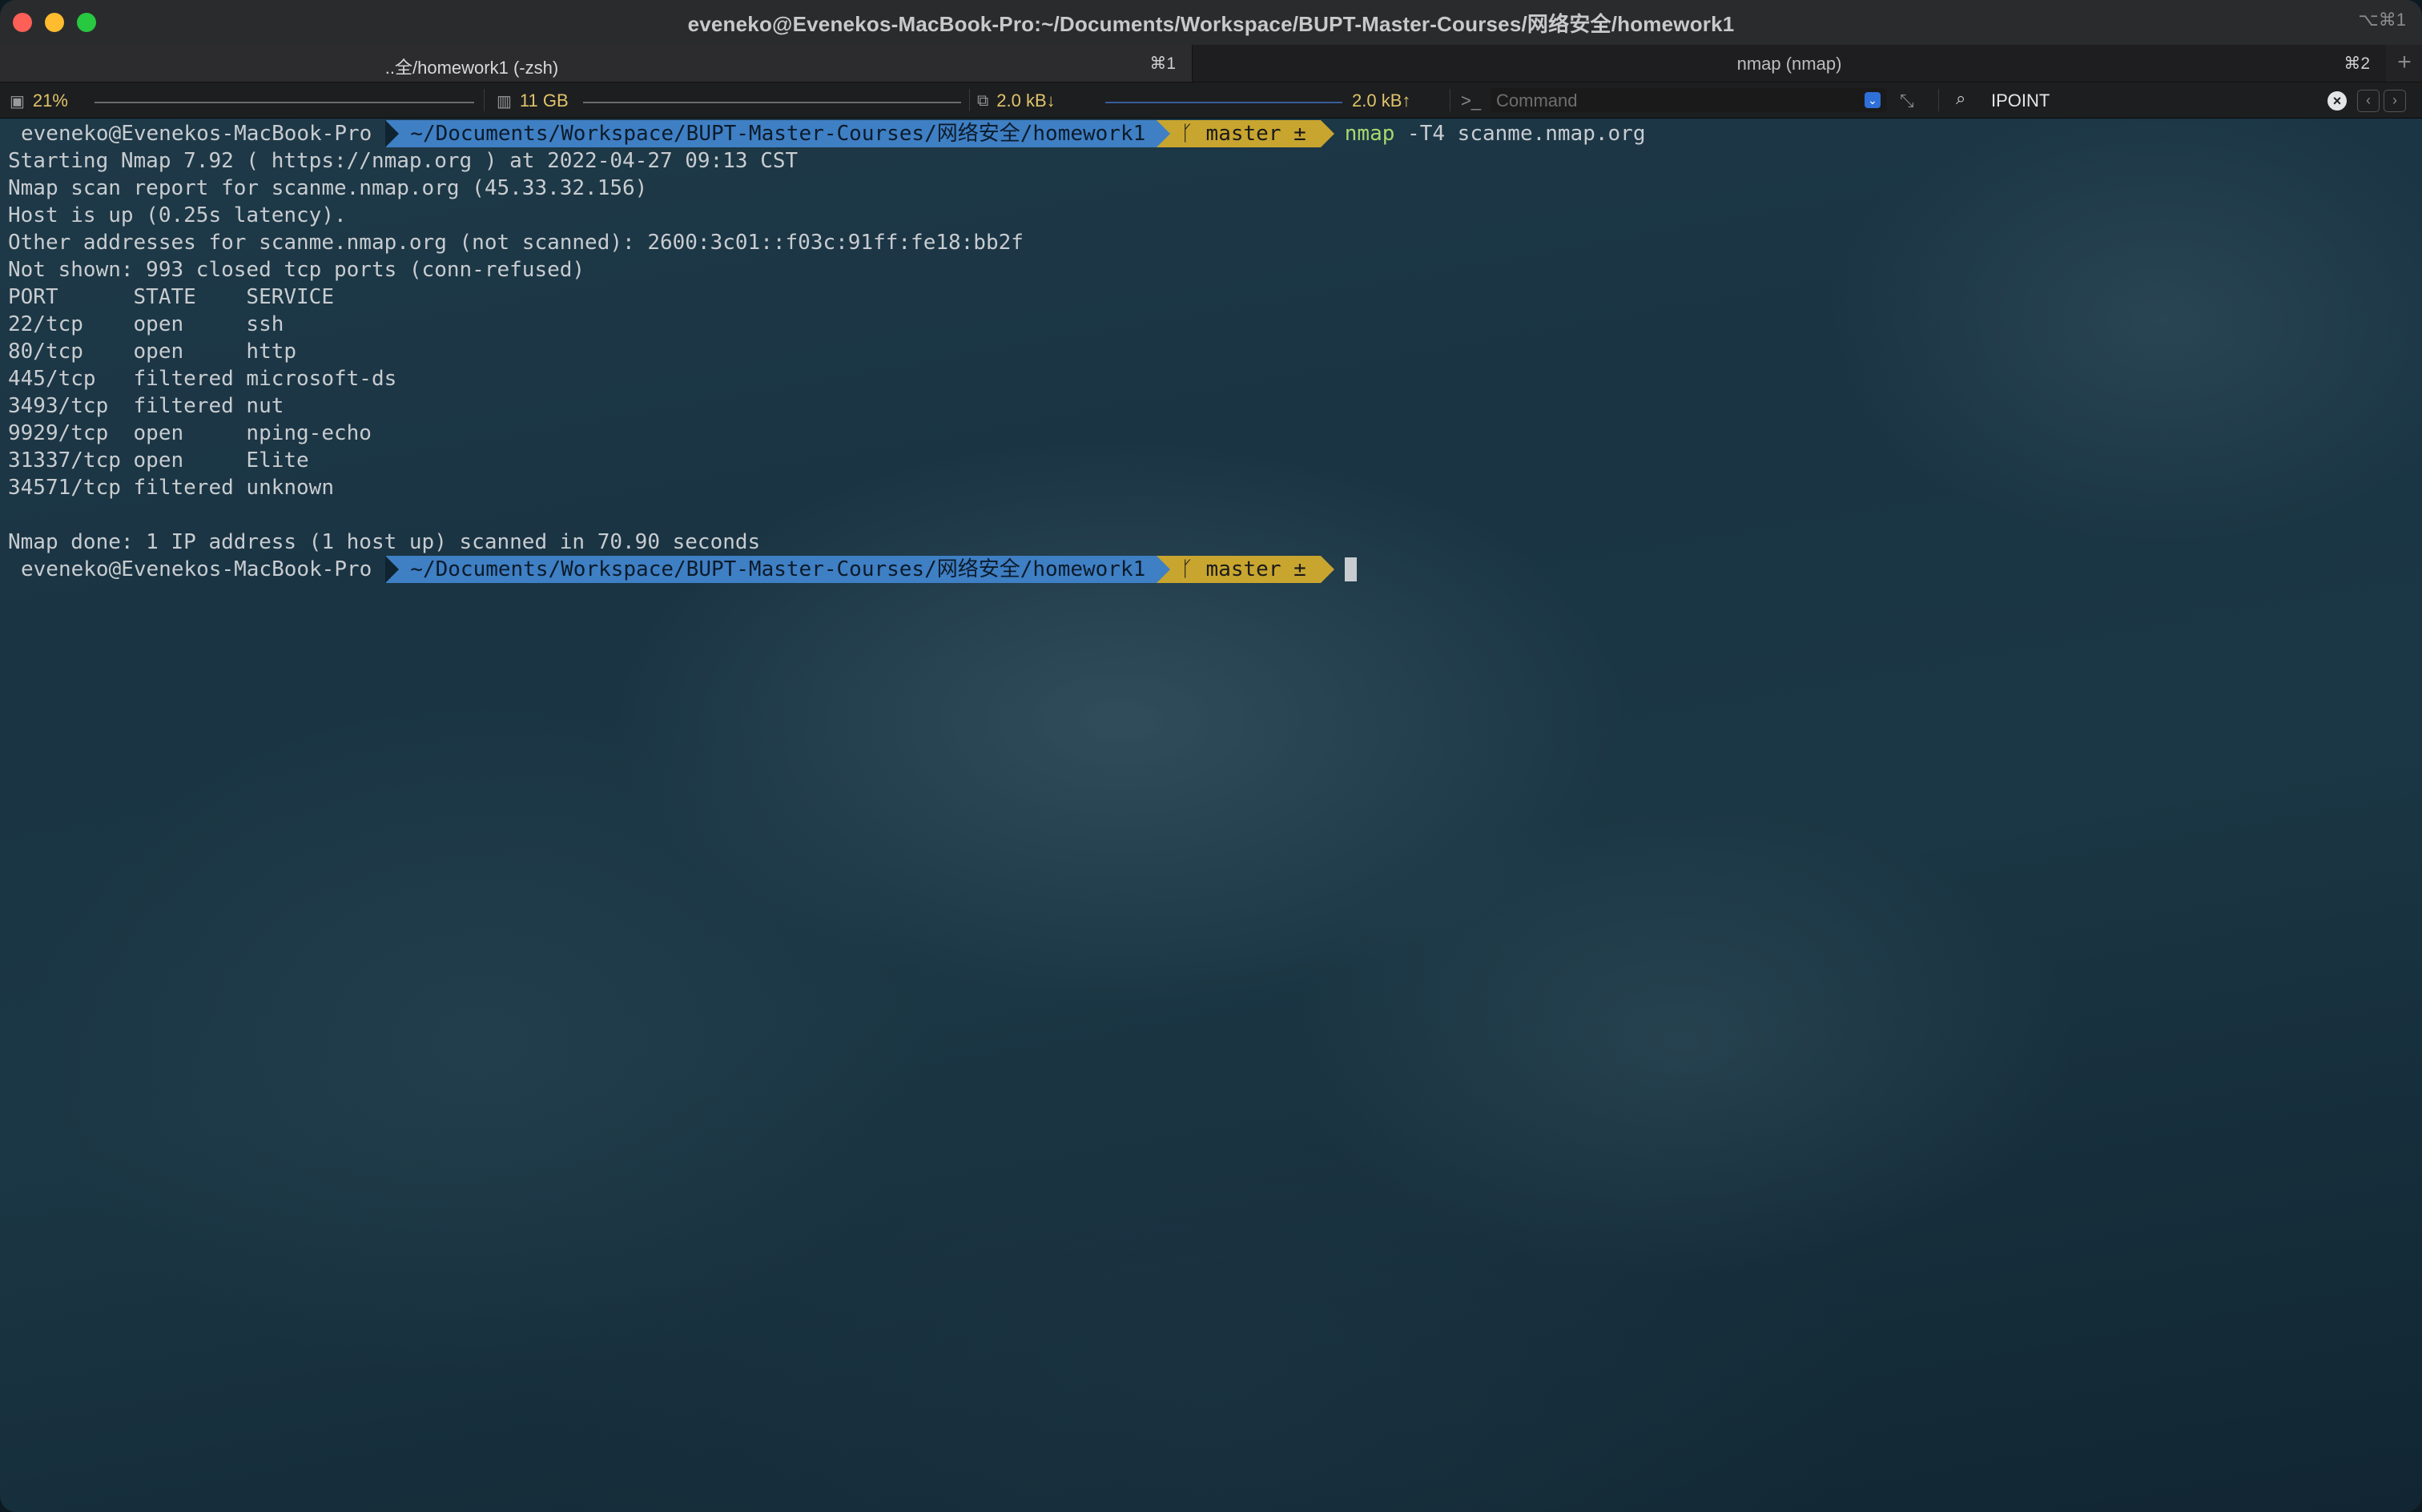  What do you see at coordinates (17, 101) in the screenshot?
I see `cpu-icon: ▣` at bounding box center [17, 101].